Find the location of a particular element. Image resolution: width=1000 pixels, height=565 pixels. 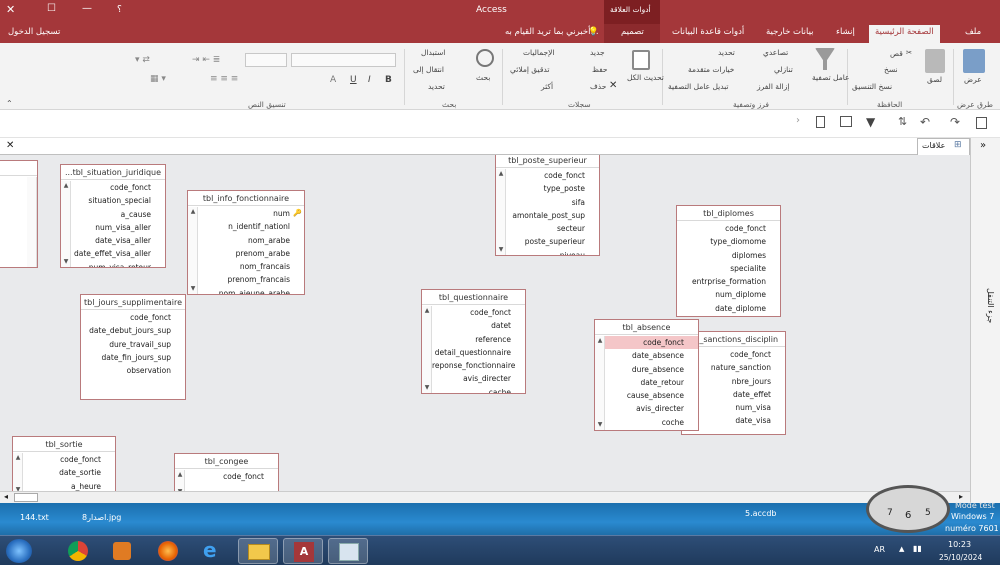

filter-icon is located at coordinates (825, 59).